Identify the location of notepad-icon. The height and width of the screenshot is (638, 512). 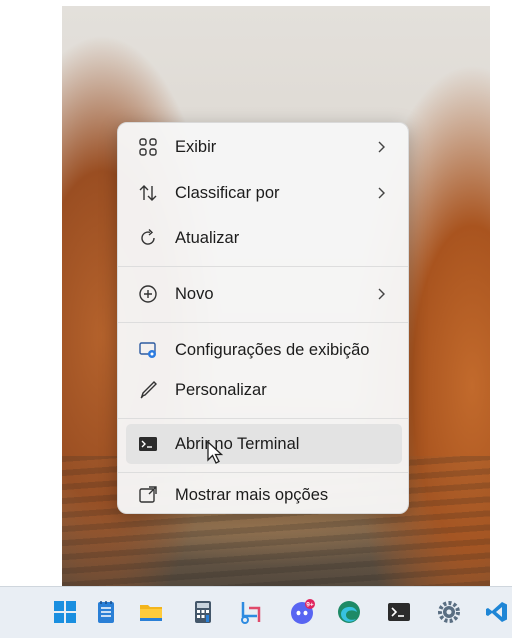
(106, 612).